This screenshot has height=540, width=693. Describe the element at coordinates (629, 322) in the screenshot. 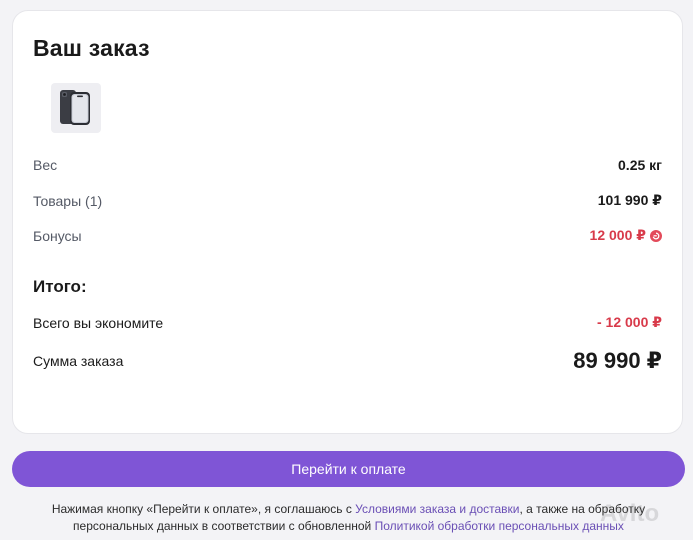

I see `savings-value: - 12 000 ₽` at that location.